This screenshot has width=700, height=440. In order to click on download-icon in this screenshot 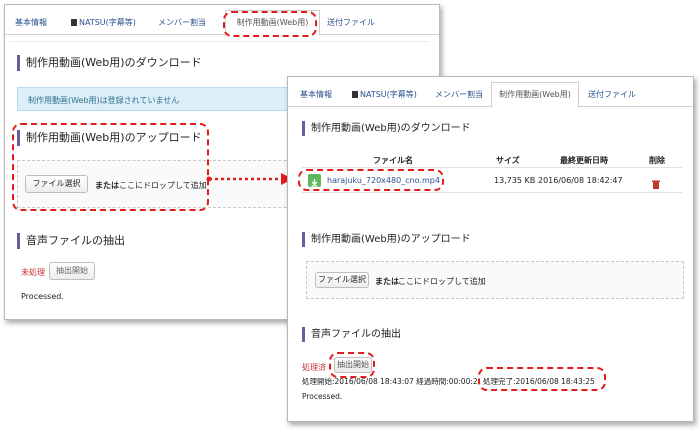, I will do `click(314, 180)`.